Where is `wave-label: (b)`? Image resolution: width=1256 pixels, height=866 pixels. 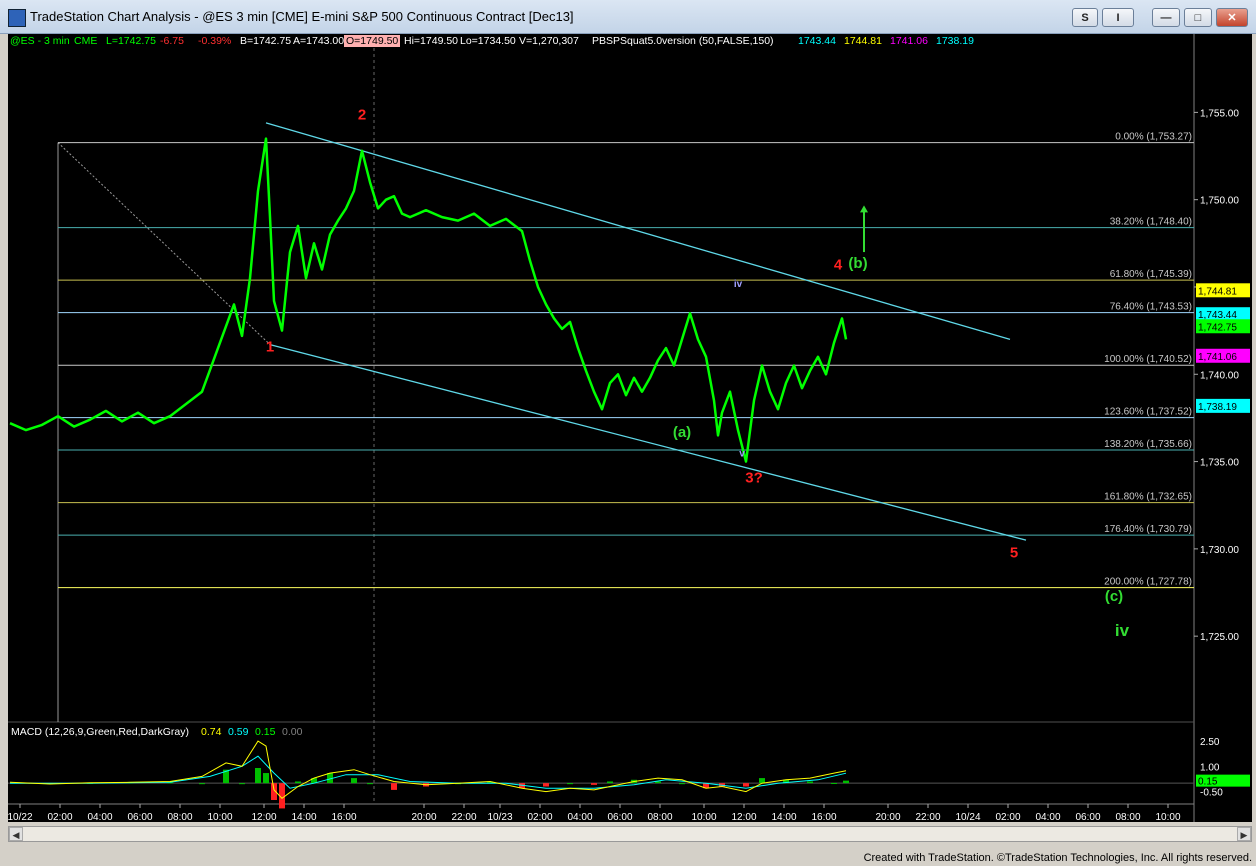 wave-label: (b) is located at coordinates (857, 263).